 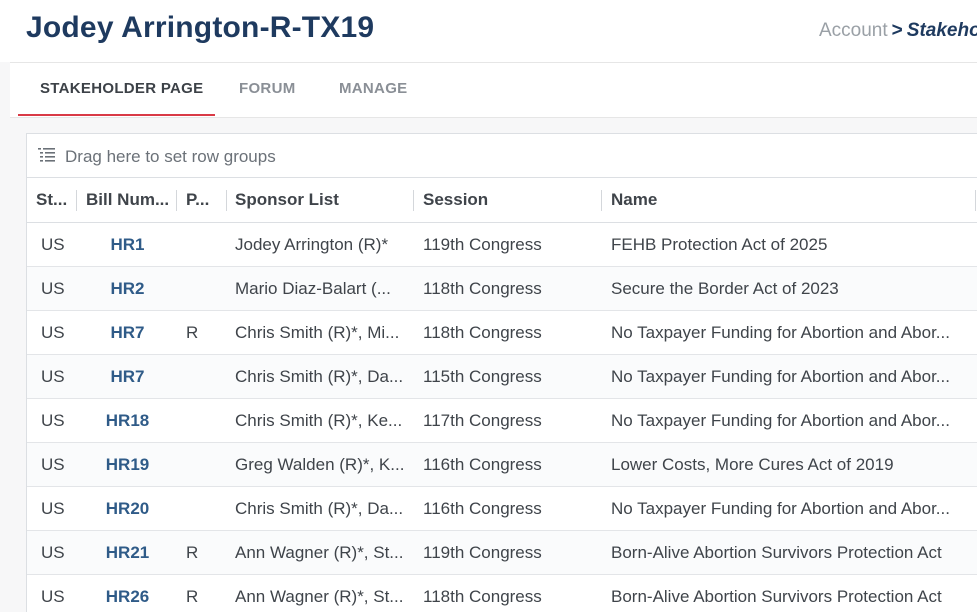 I want to click on row-groups-icon, so click(x=46, y=155).